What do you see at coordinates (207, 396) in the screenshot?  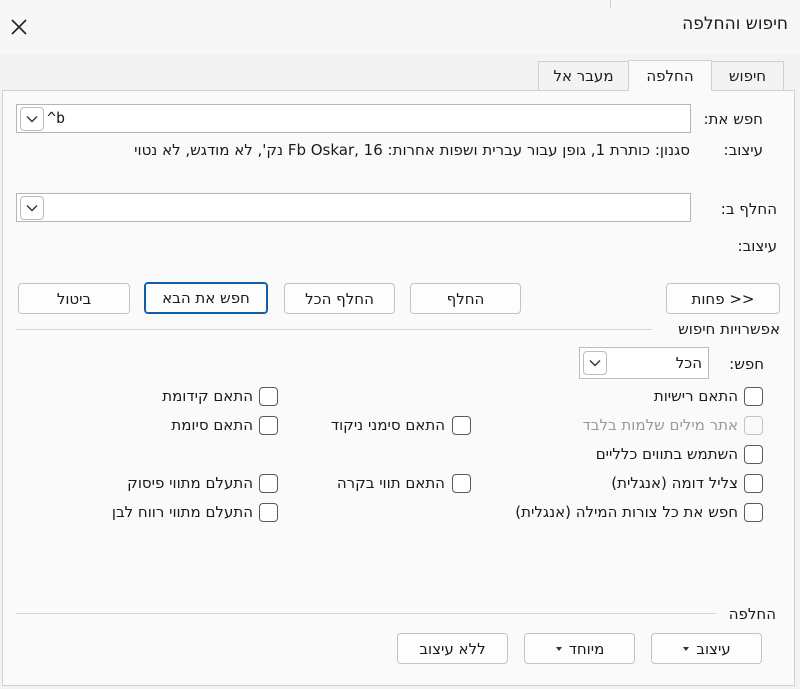 I see `match-prefix-label: התאם קידומת` at bounding box center [207, 396].